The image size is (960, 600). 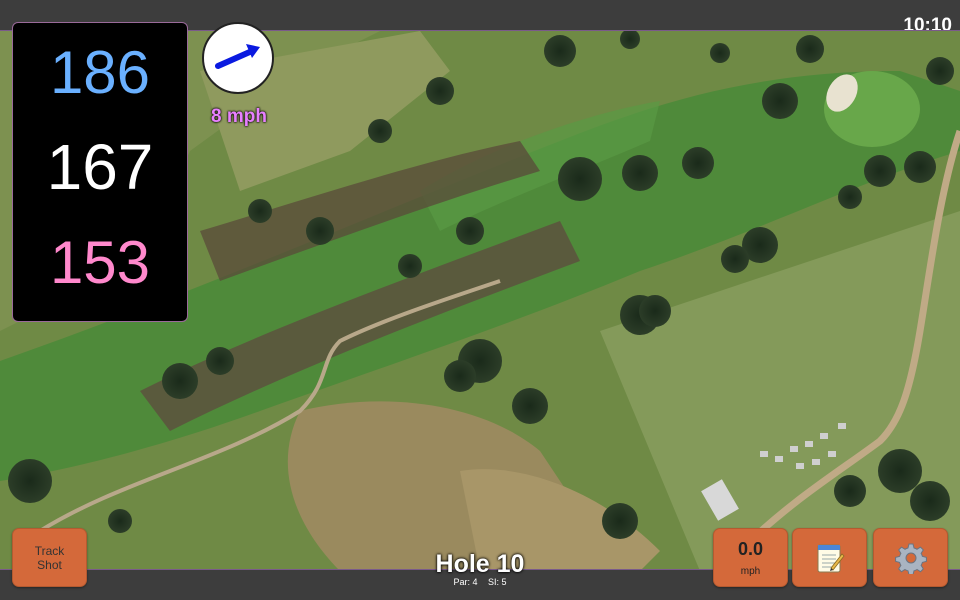 I want to click on gear-icon, so click(x=910, y=558).